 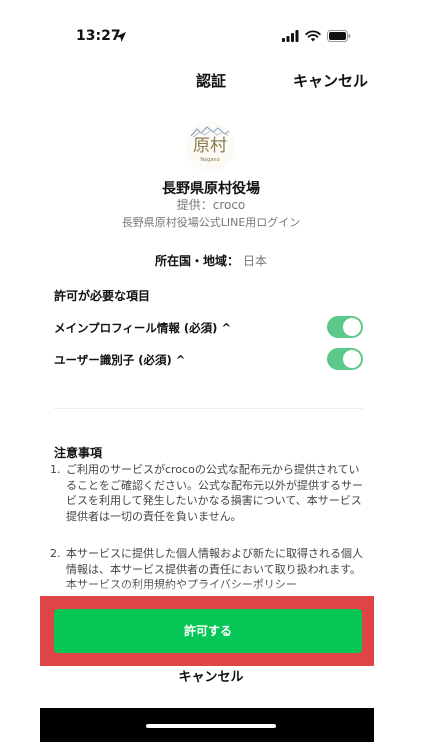 What do you see at coordinates (290, 36) in the screenshot?
I see `signal-icon` at bounding box center [290, 36].